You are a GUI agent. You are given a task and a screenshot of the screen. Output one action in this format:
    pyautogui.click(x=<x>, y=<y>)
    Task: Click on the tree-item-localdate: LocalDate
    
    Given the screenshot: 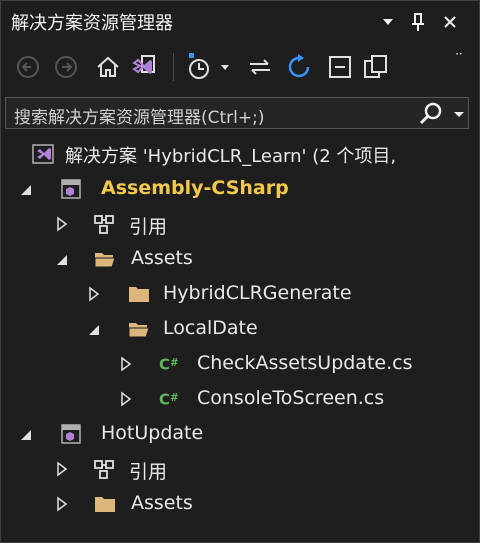 What is the action you would take?
    pyautogui.click(x=240, y=329)
    